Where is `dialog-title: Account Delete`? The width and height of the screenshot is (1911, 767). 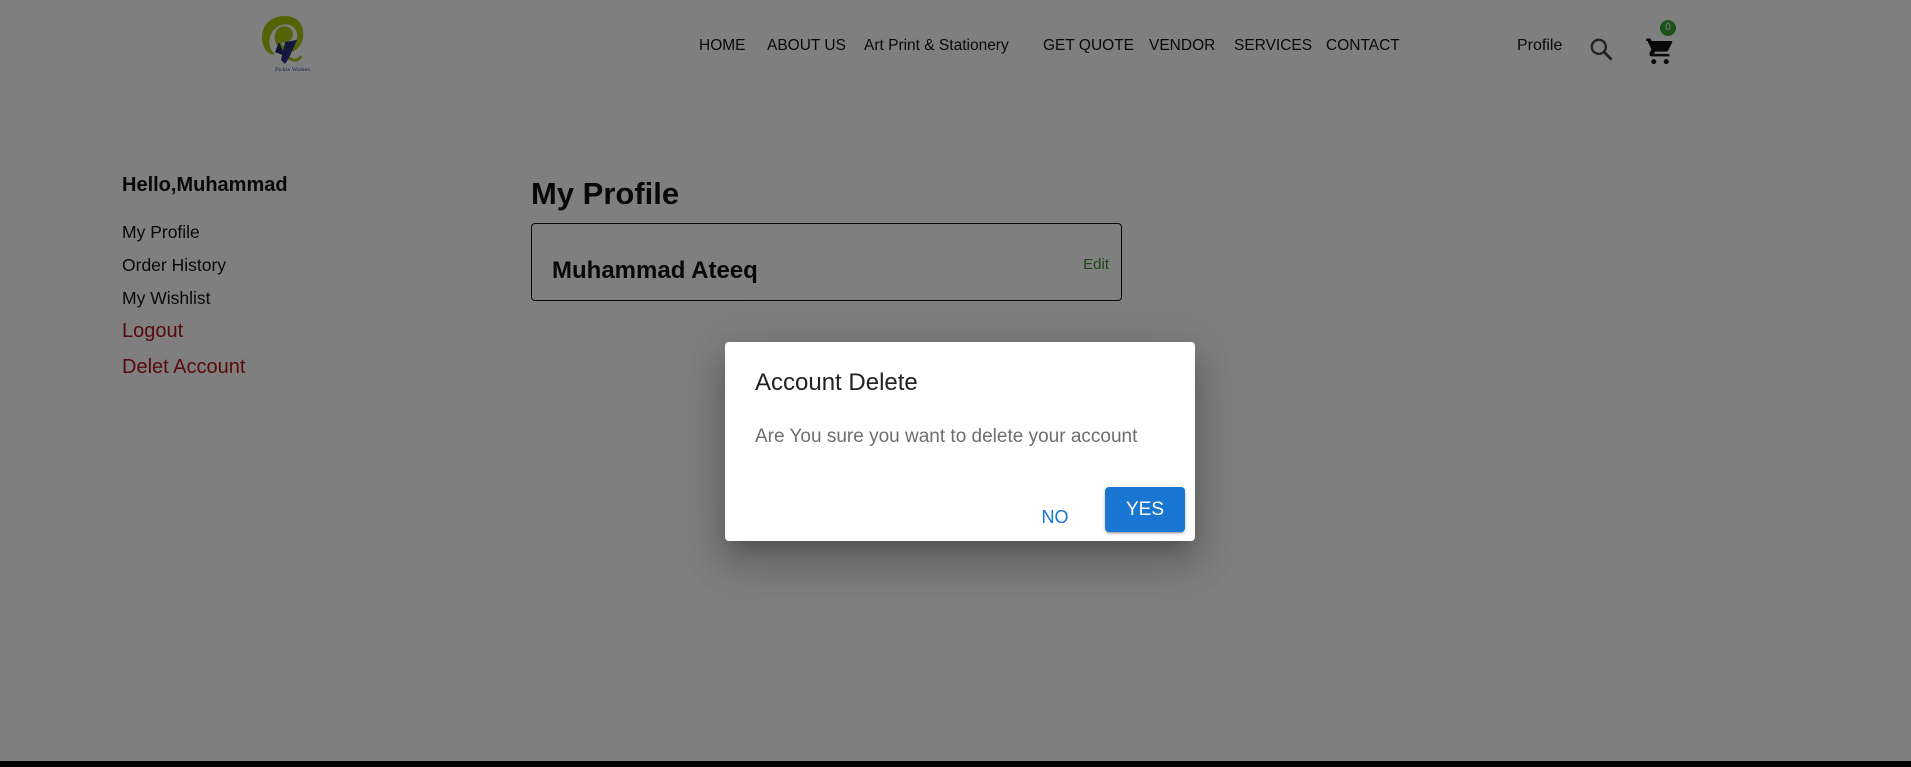 dialog-title: Account Delete is located at coordinates (836, 382).